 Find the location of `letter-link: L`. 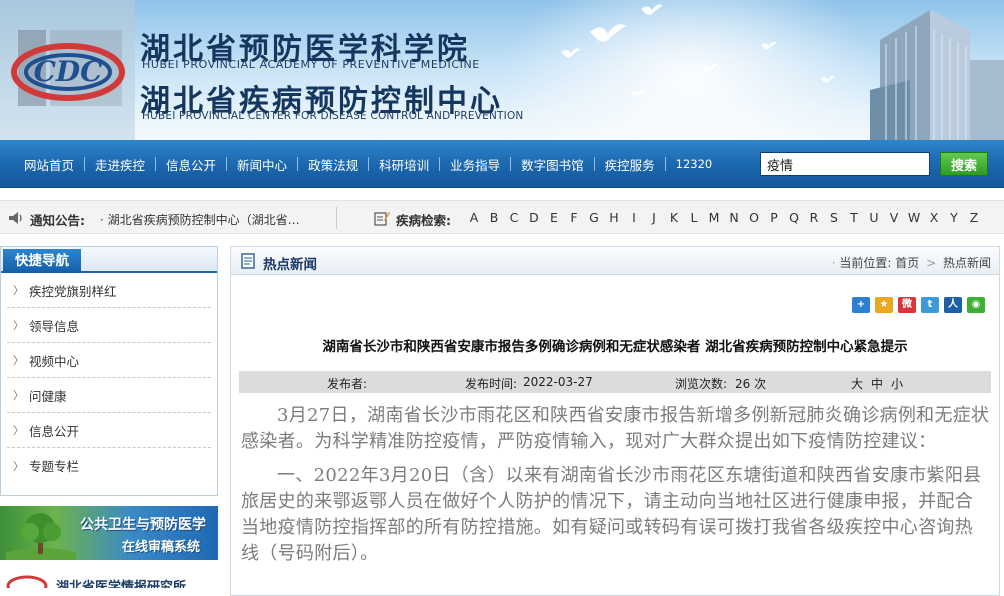

letter-link: L is located at coordinates (694, 217).